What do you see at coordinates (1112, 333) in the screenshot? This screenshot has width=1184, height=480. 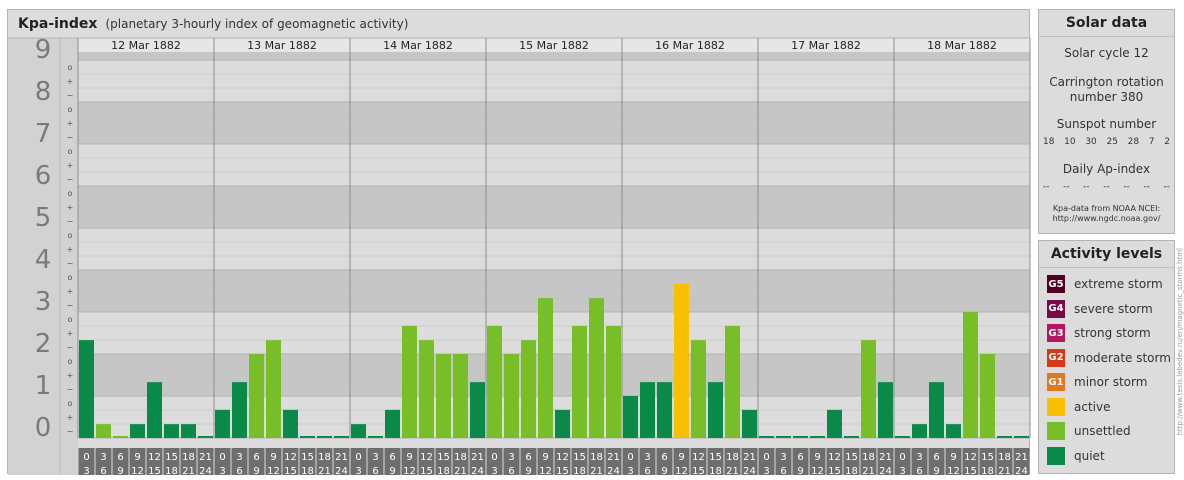 I see `level-label: strong storm` at bounding box center [1112, 333].